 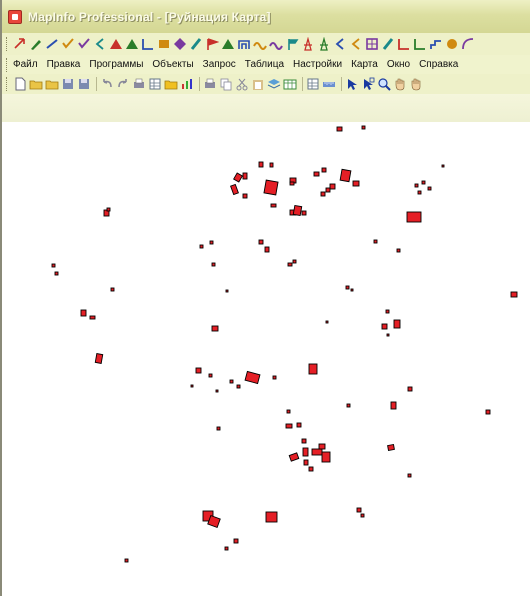 What do you see at coordinates (416, 84) in the screenshot?
I see `hand-icon` at bounding box center [416, 84].